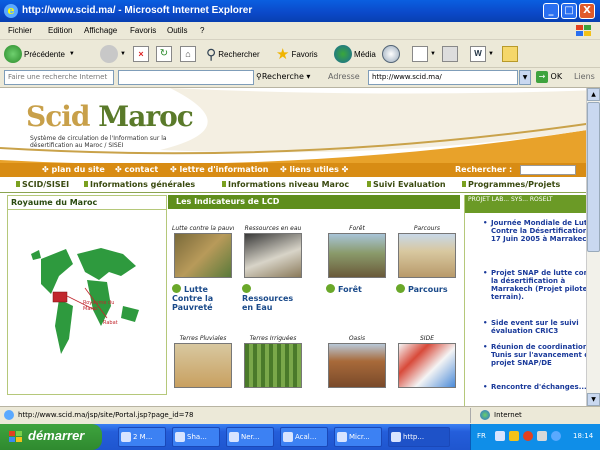  I want to click on menu-help: ?, so click(202, 30).